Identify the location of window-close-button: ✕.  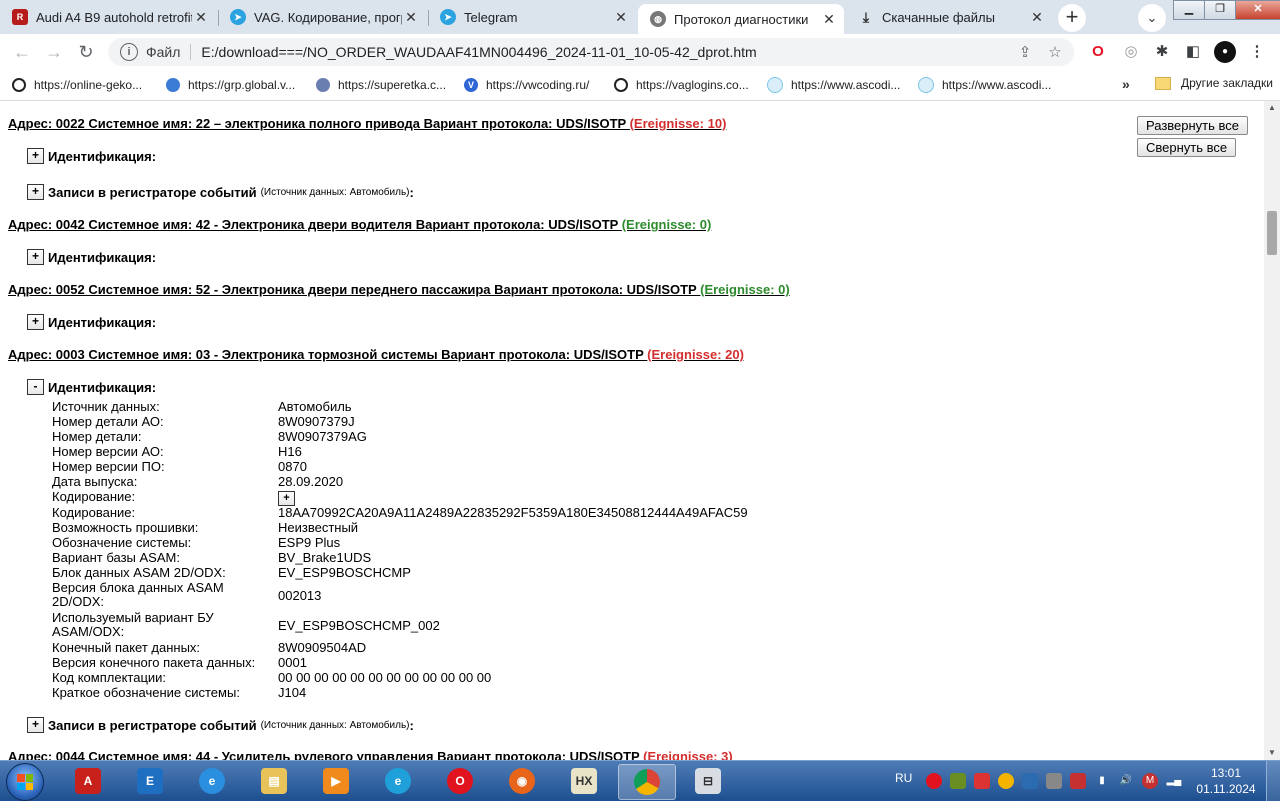
(1257, 10).